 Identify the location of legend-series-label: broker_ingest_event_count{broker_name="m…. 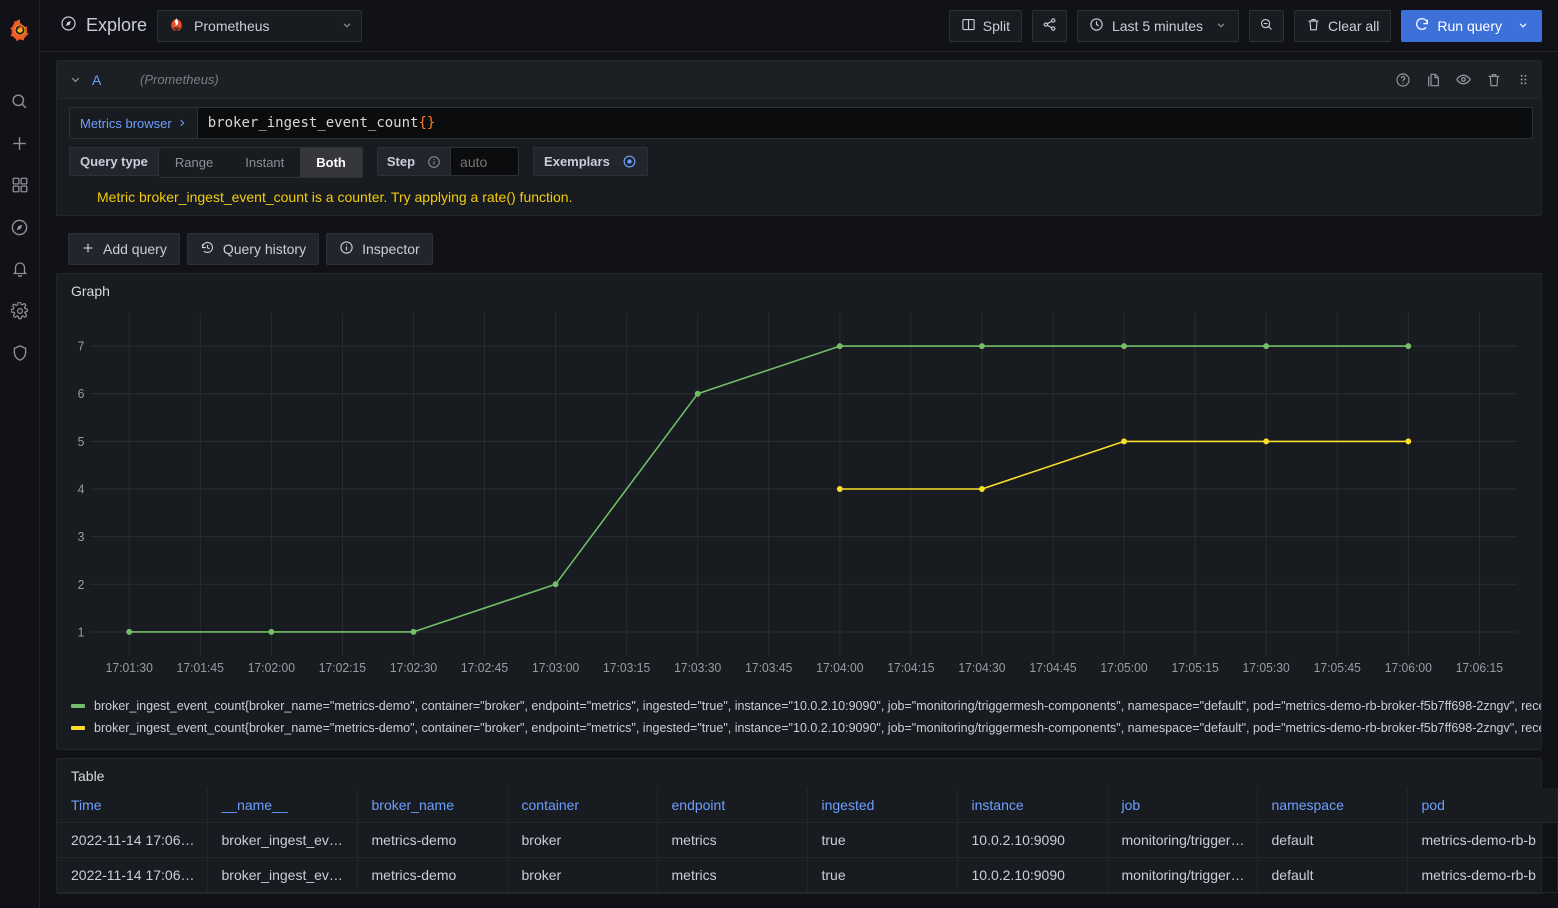
(817, 706).